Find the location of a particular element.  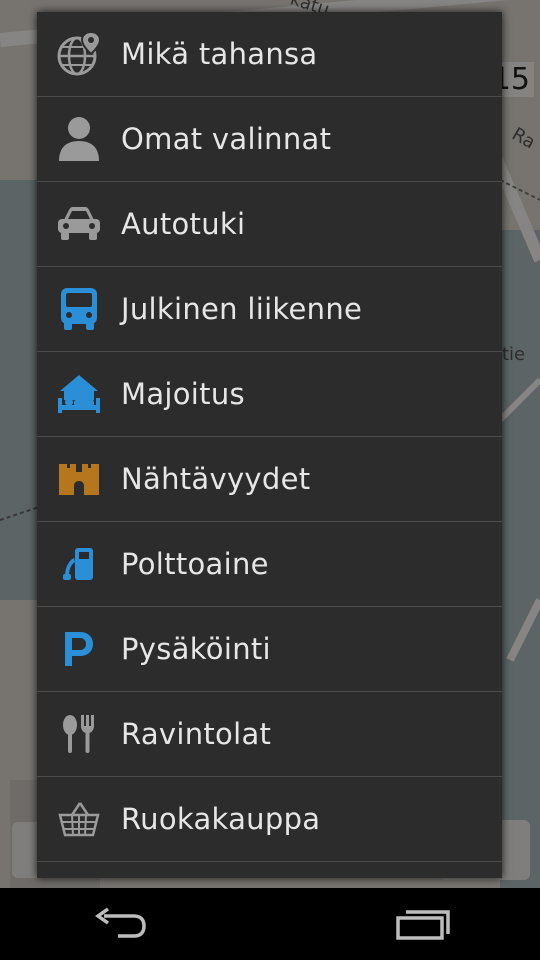

menu-item-label: Ravintolat is located at coordinates (196, 734).